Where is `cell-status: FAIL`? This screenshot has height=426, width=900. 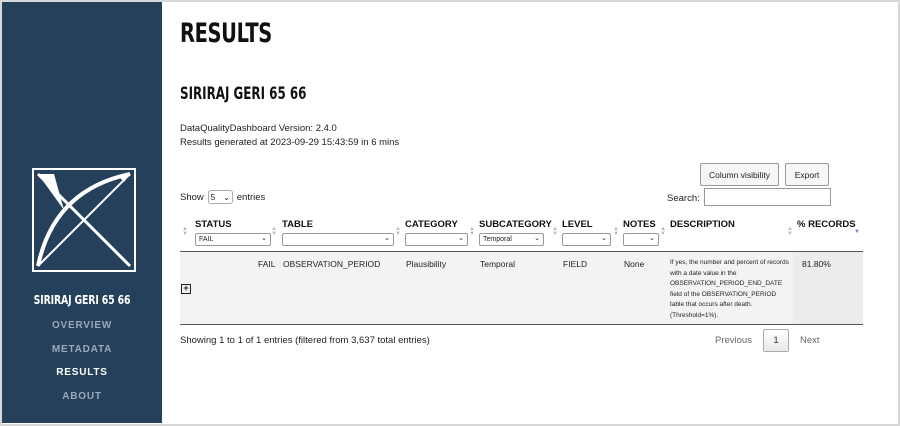
cell-status: FAIL is located at coordinates (267, 264).